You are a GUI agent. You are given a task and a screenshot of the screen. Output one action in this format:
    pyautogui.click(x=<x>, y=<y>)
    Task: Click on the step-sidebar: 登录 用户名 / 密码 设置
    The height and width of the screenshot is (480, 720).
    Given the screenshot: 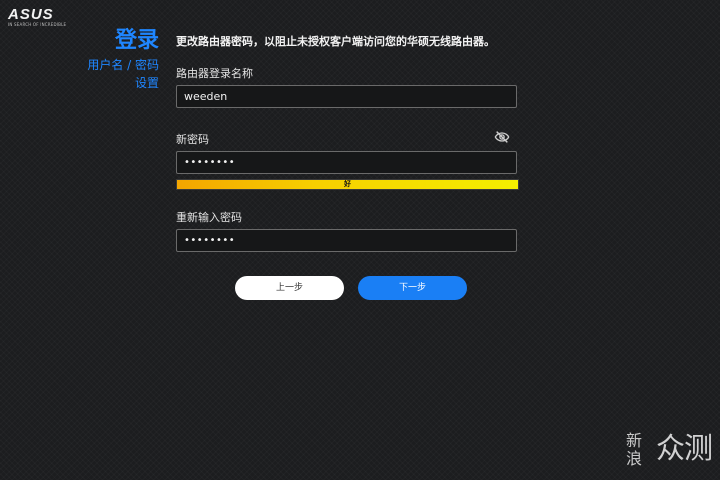 What is the action you would take?
    pyautogui.click(x=123, y=59)
    